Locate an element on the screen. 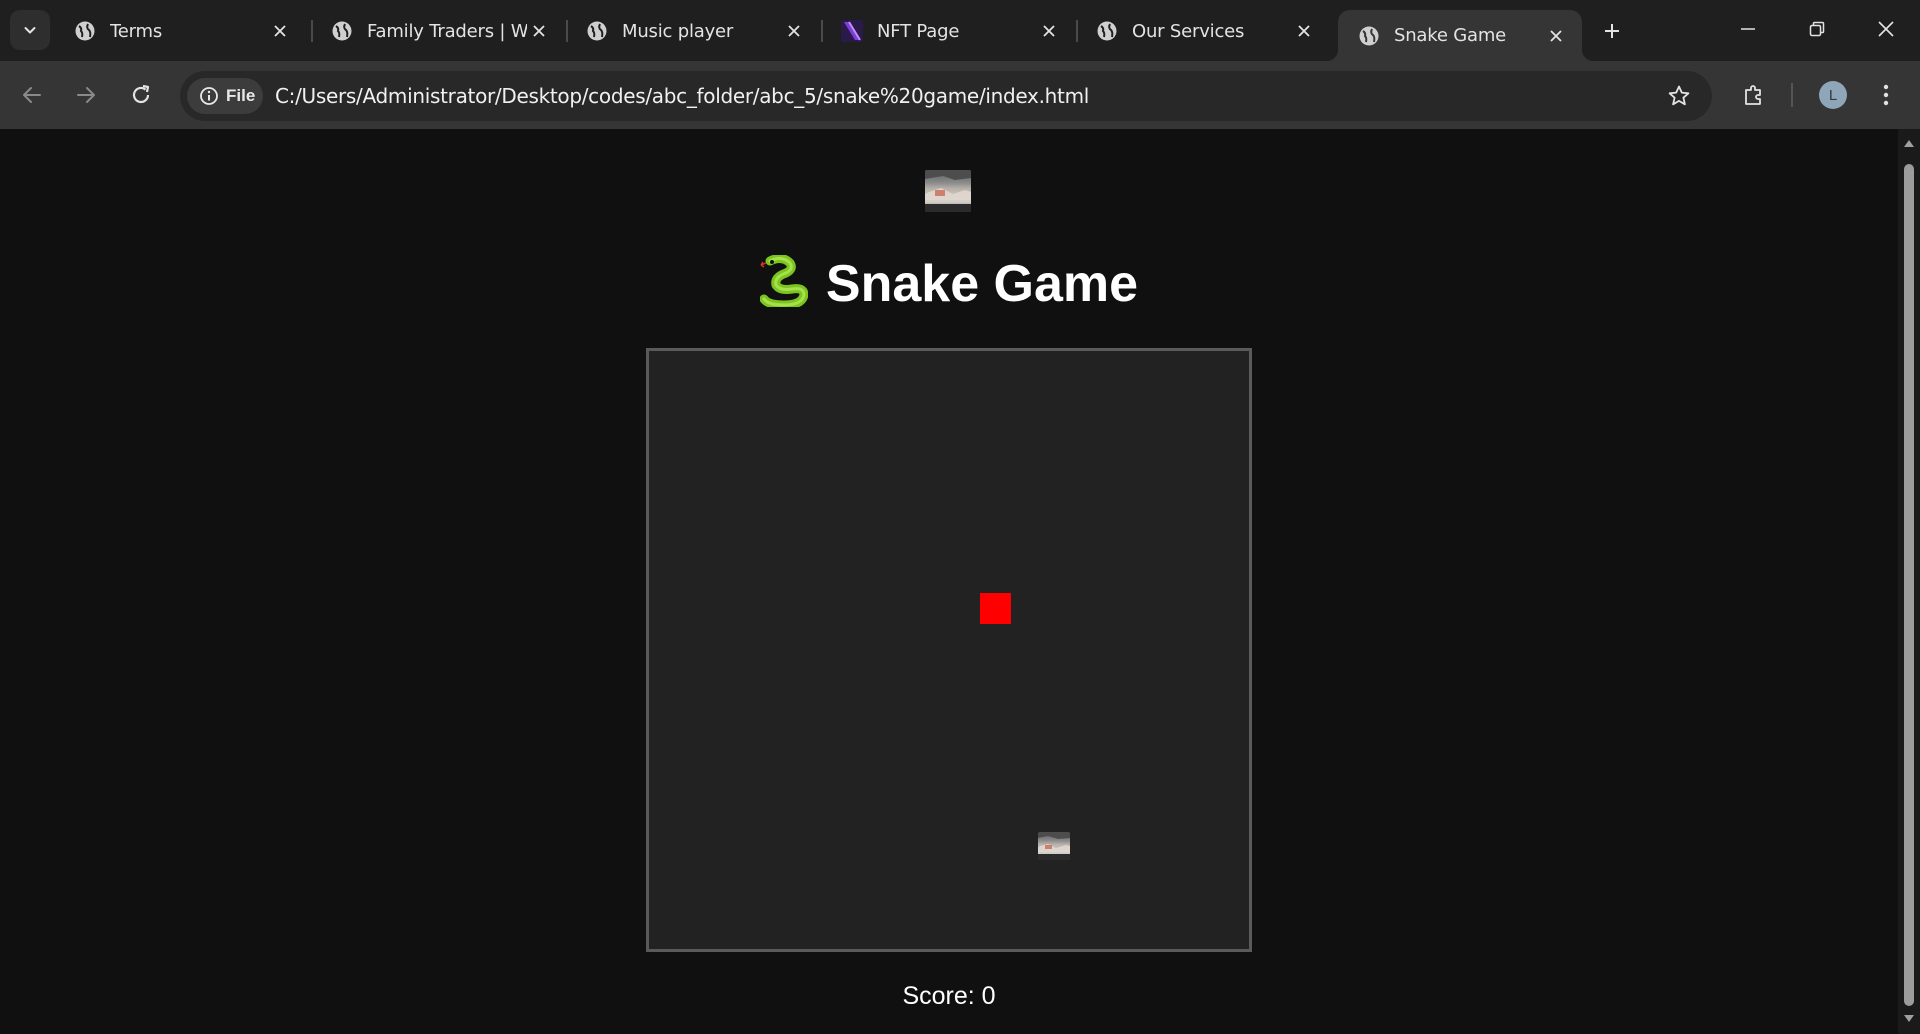 This screenshot has width=1920, height=1034. tab-snake-game: Snake Game is located at coordinates (1460, 35).